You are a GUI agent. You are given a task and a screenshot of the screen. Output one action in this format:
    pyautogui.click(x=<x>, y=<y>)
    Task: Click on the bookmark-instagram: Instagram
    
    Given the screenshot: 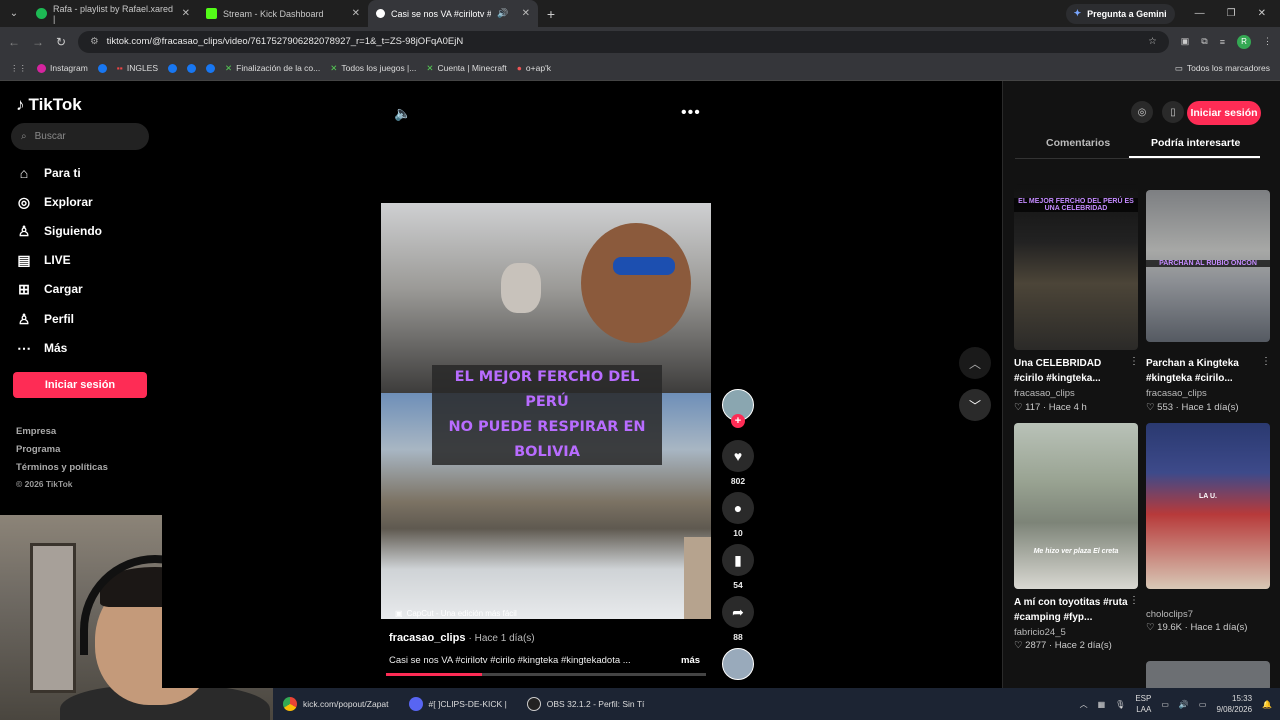 What is the action you would take?
    pyautogui.click(x=62, y=68)
    